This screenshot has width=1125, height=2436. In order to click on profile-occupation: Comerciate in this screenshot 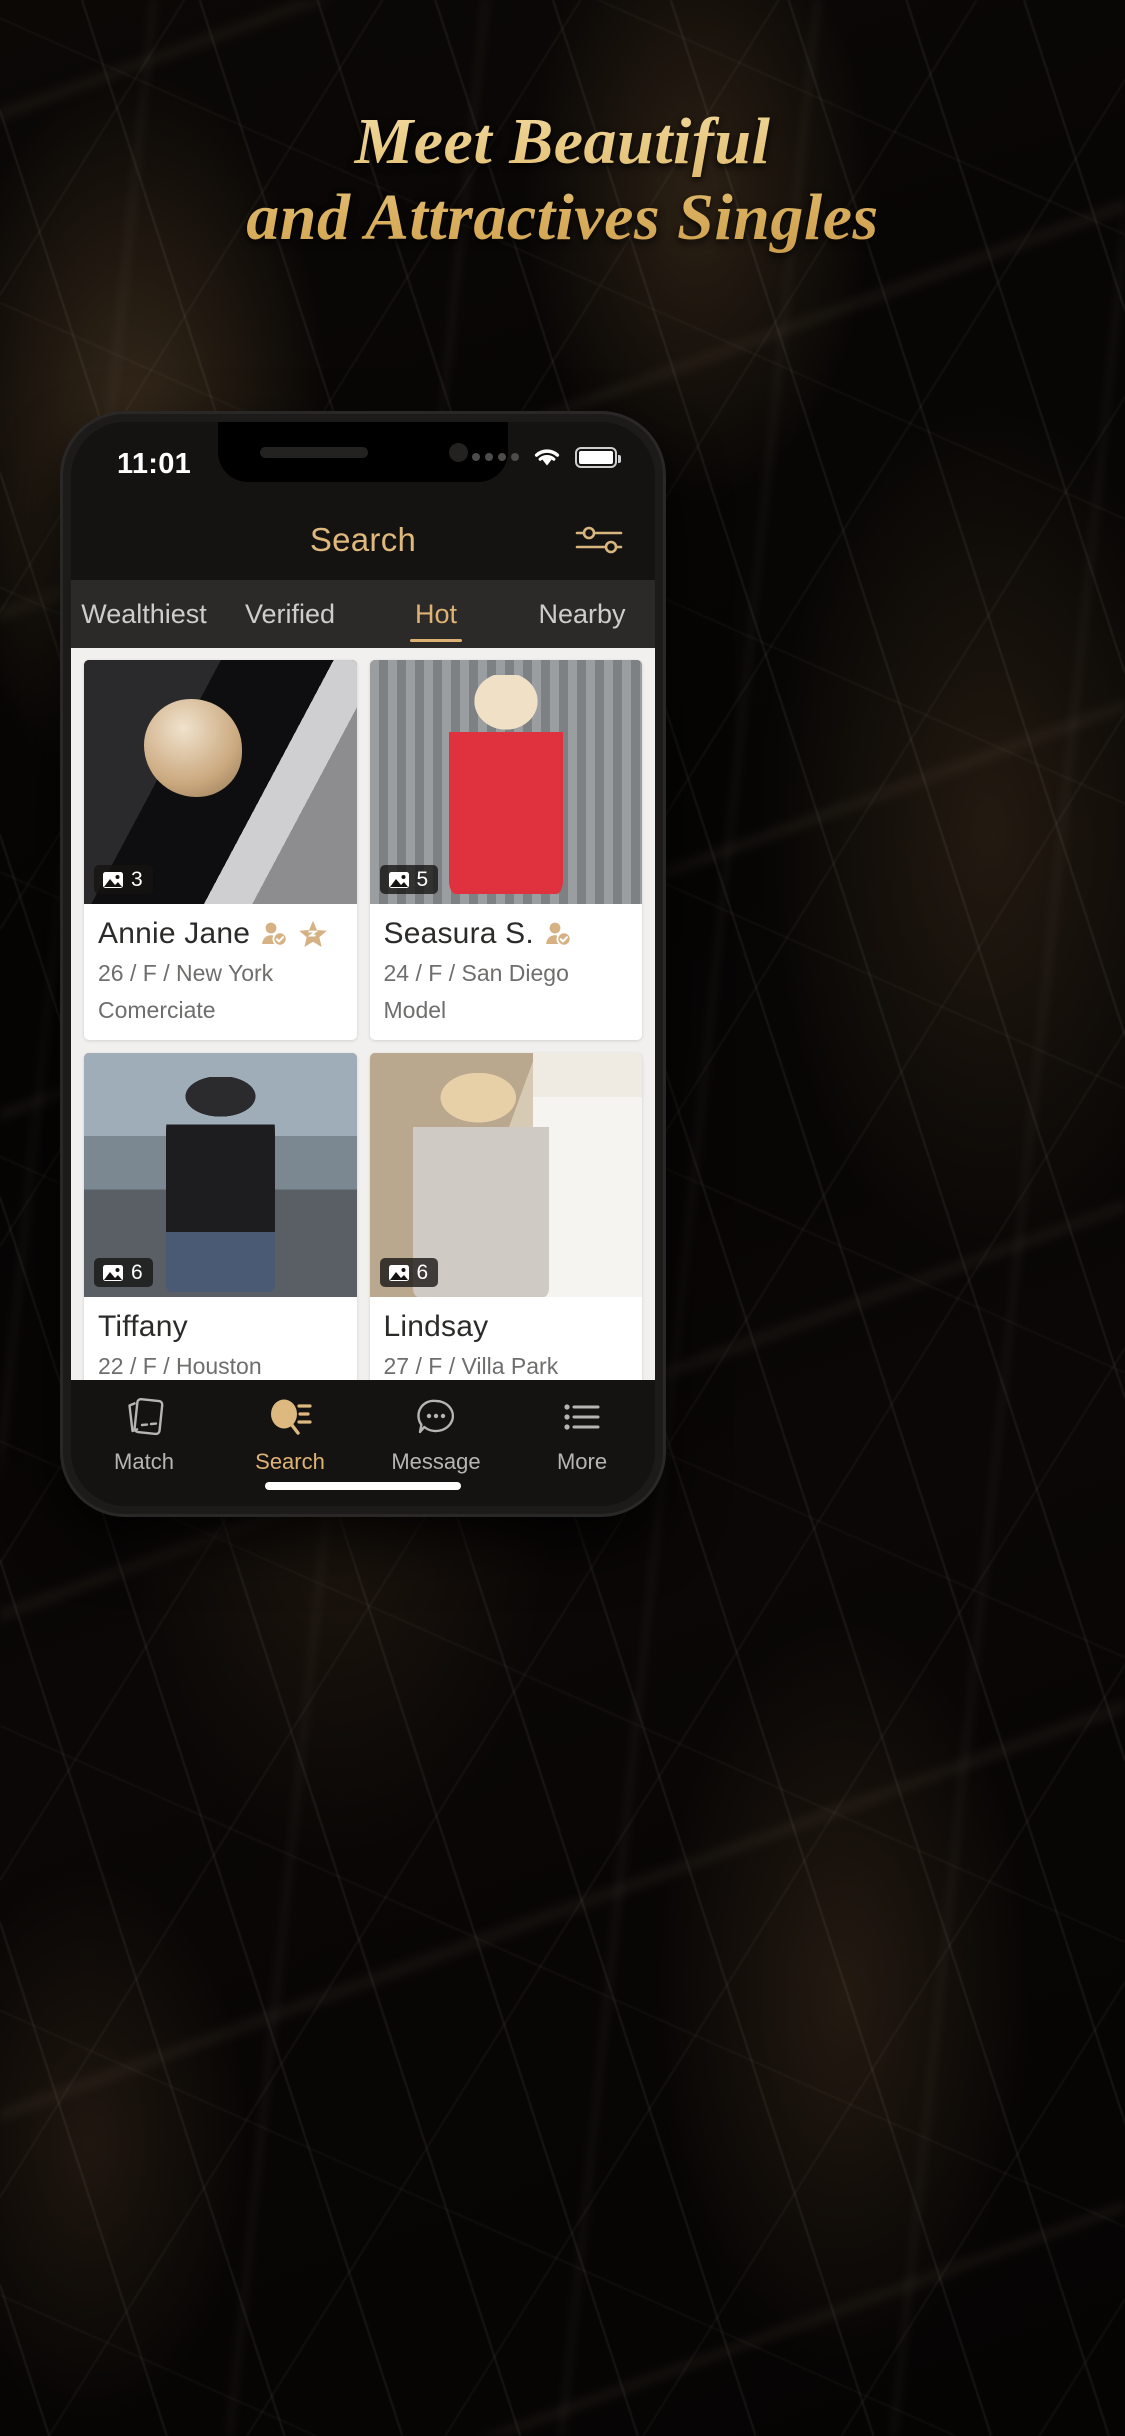, I will do `click(157, 1010)`.